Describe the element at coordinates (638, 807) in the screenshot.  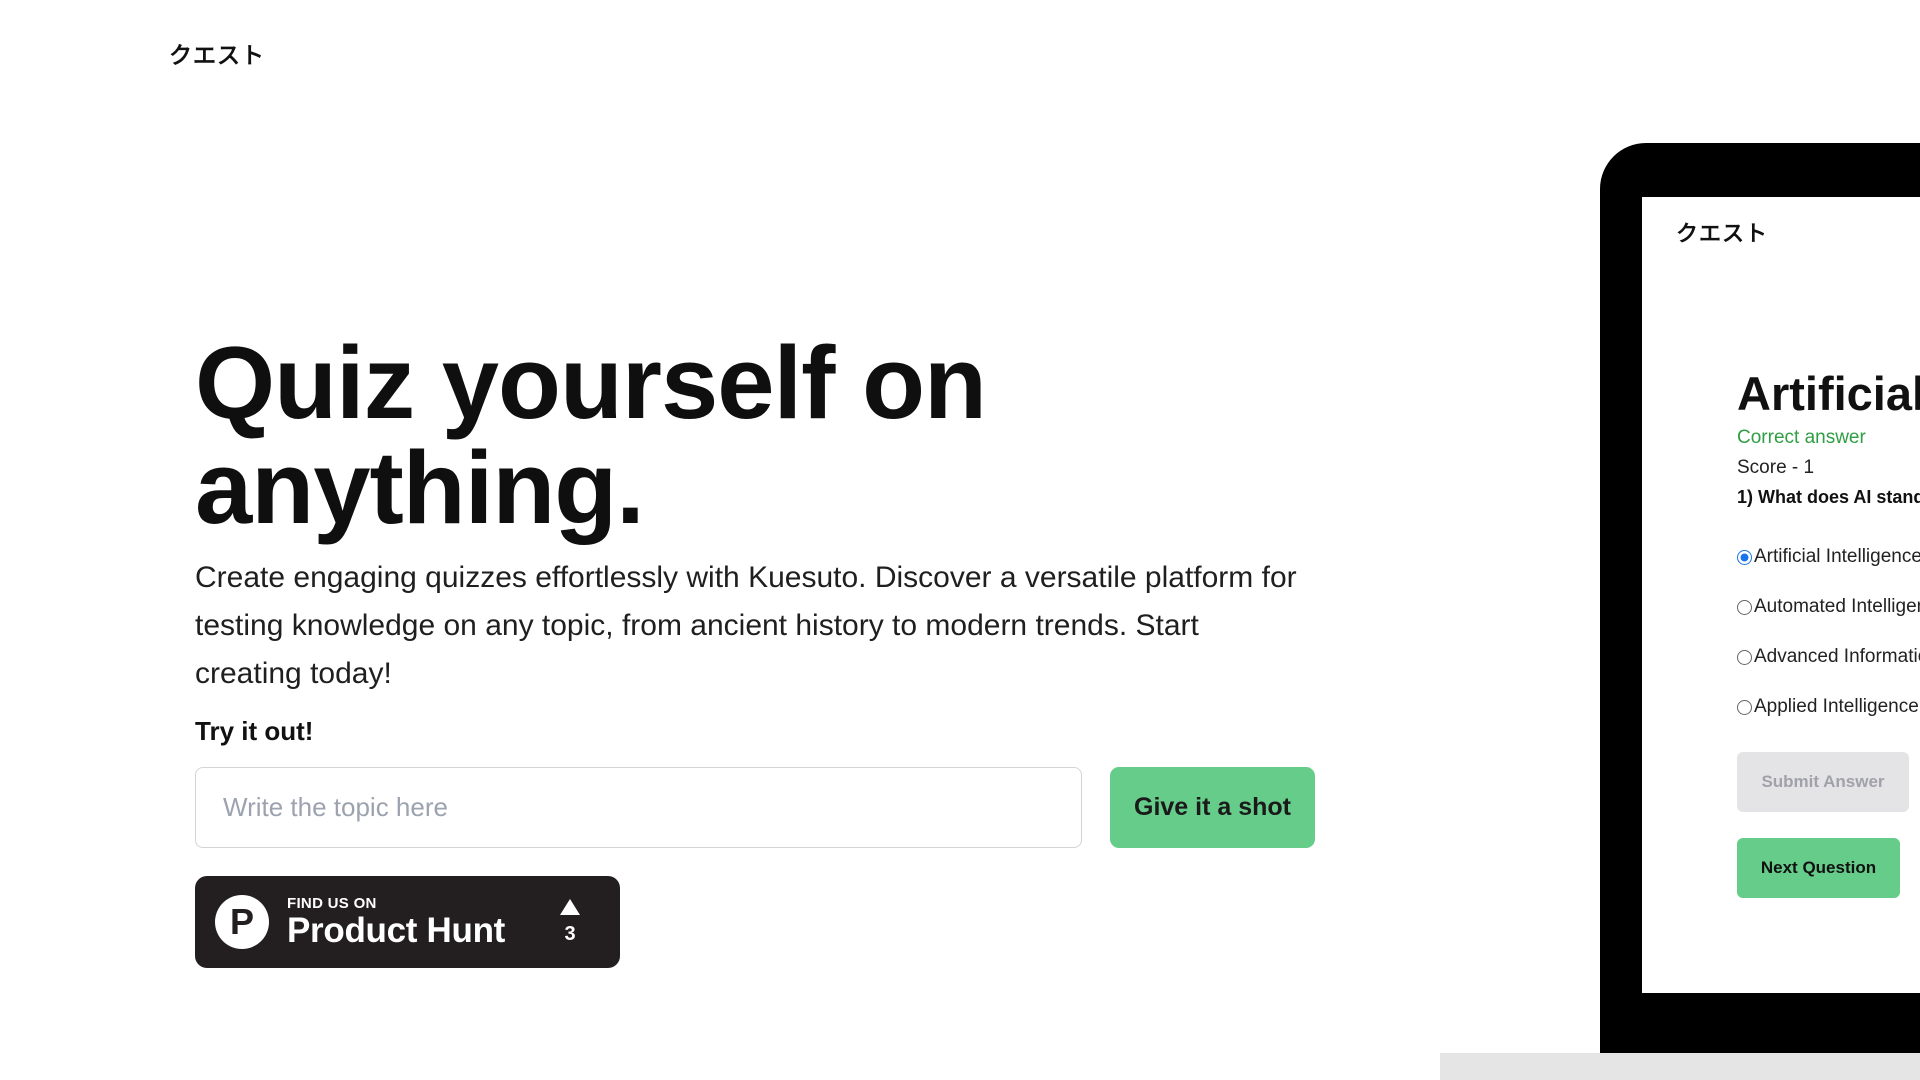
I see `topic-input` at that location.